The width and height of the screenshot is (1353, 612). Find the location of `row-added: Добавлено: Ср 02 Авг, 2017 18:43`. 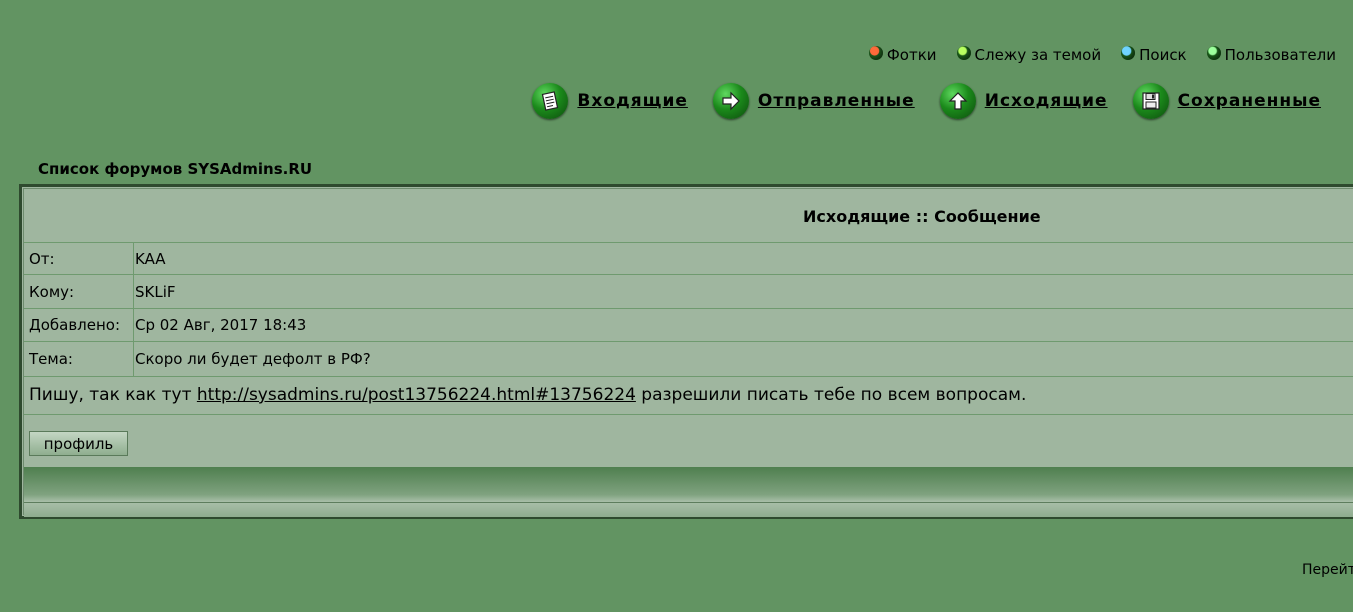

row-added: Добавлено: Ср 02 Авг, 2017 18:43 is located at coordinates (688, 325).